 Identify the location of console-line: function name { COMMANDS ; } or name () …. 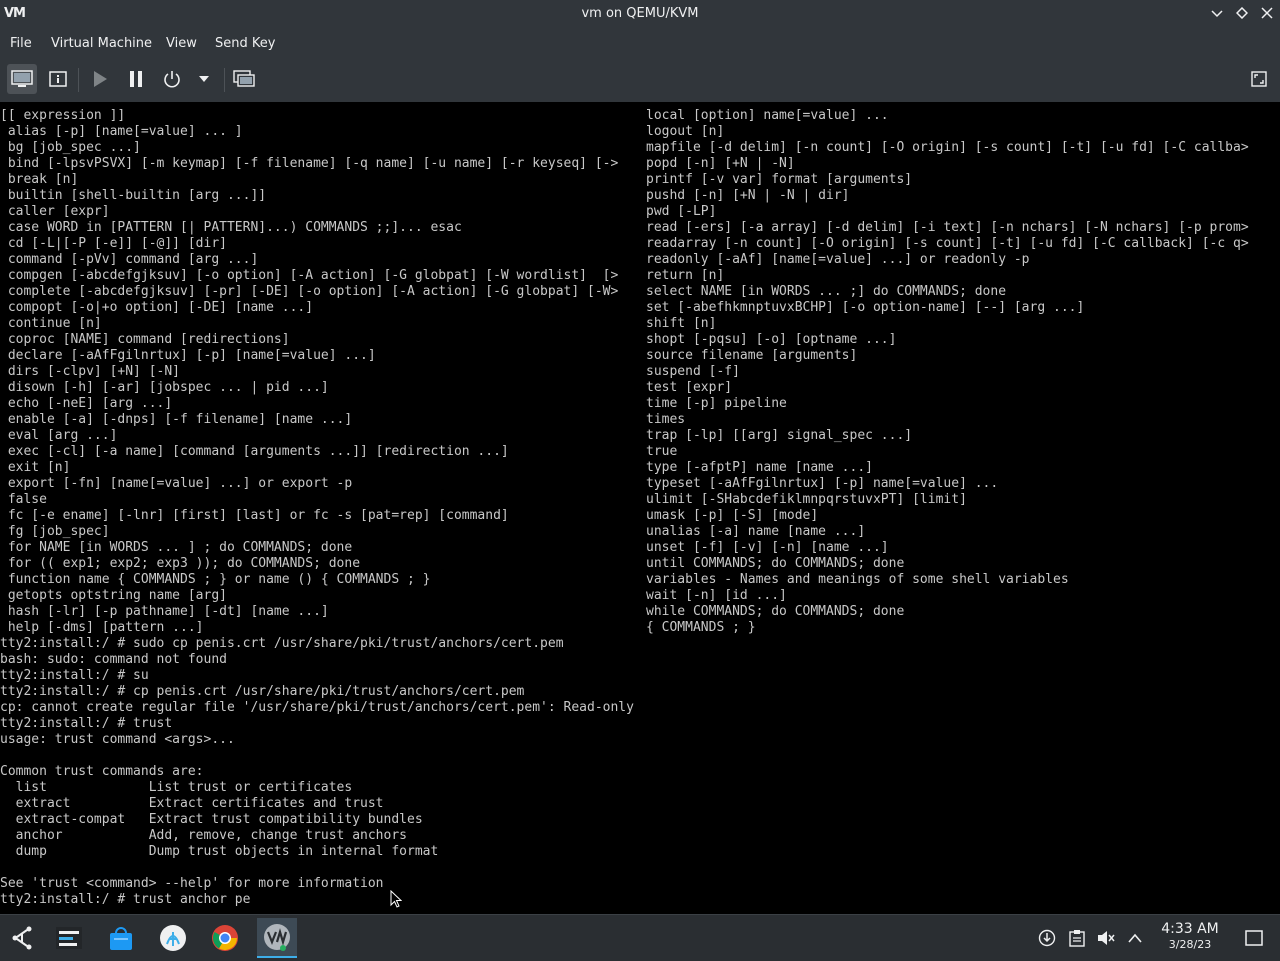
(215, 579).